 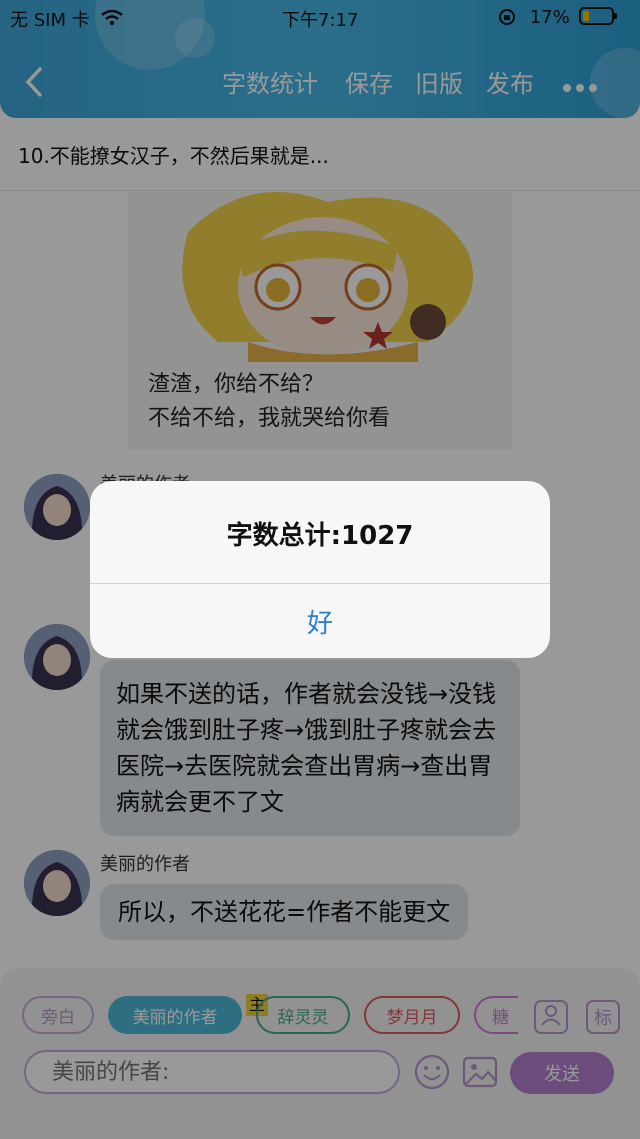 I want to click on alert-ok-button: 好, so click(x=320, y=621).